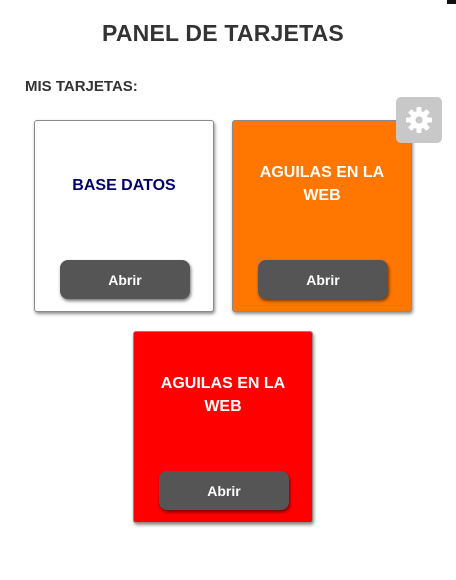 This screenshot has height=580, width=456. I want to click on card-title: BASE DATOS, so click(124, 185).